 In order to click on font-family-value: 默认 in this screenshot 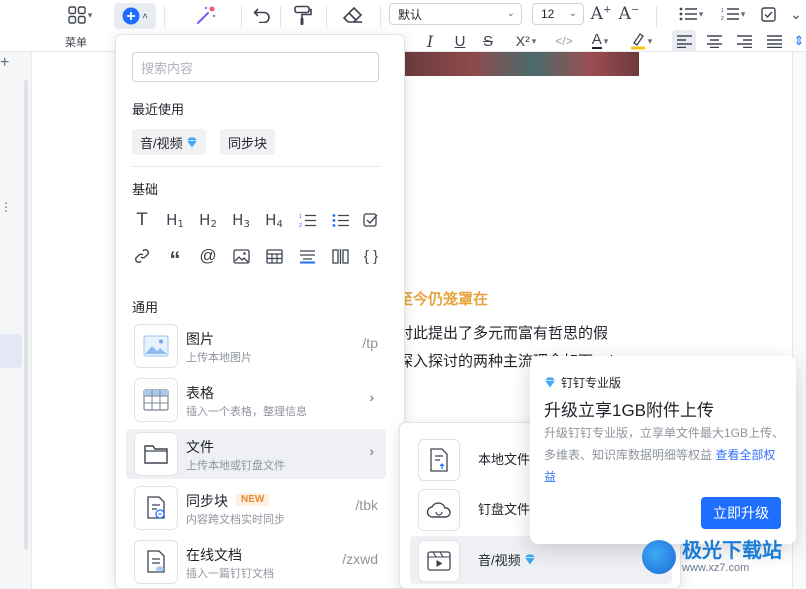, I will do `click(410, 14)`.